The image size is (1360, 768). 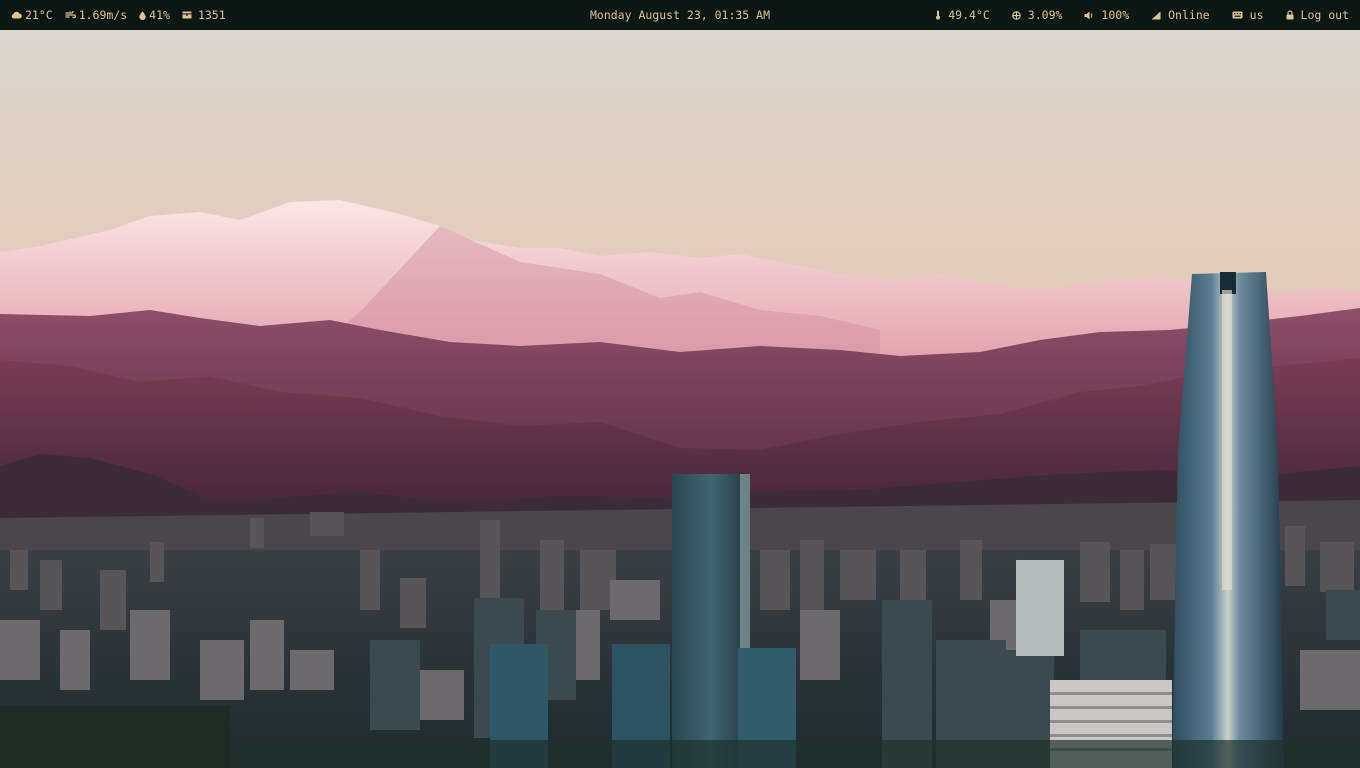 I want to click on lock-icon, so click(x=1290, y=15).